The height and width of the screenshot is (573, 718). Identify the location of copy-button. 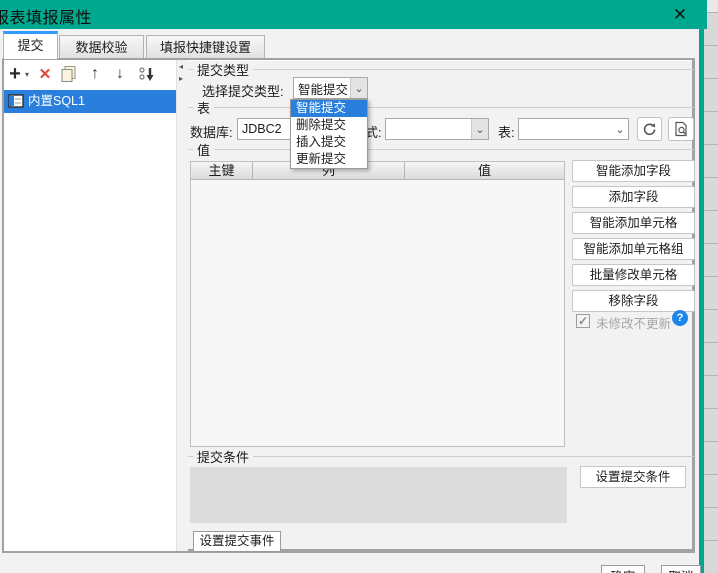
(69, 74).